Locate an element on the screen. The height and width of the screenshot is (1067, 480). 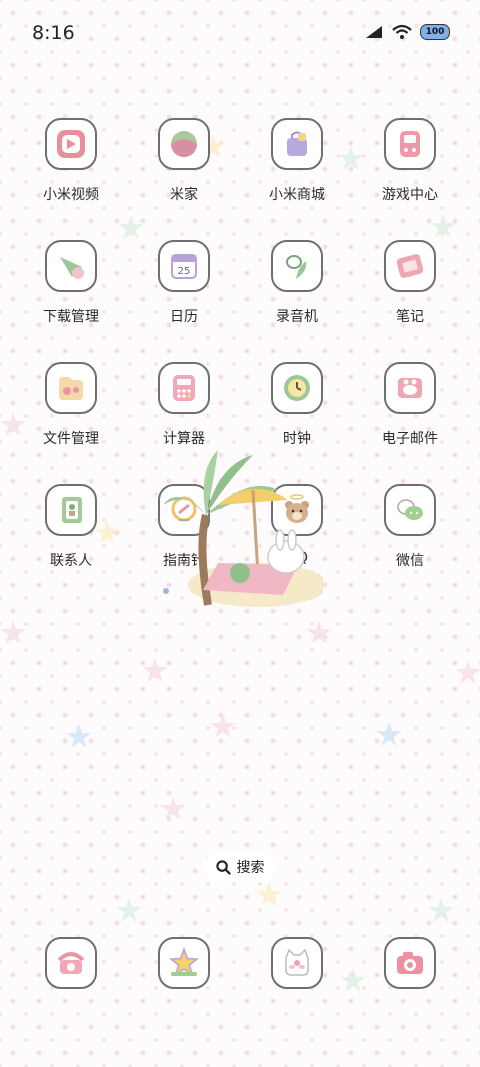
app-label: 文件管理 is located at coordinates (71, 439).